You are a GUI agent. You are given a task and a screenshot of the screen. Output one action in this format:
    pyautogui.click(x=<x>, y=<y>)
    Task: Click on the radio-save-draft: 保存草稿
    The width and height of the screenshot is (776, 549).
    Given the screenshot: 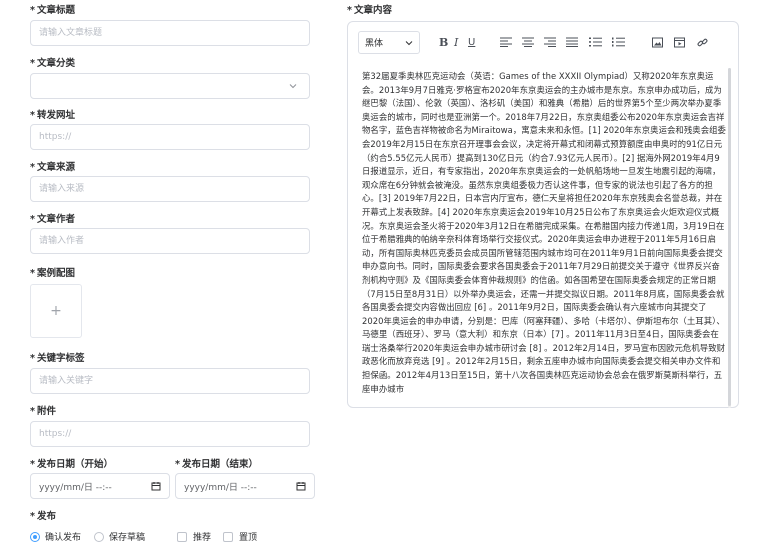 What is the action you would take?
    pyautogui.click(x=119, y=536)
    